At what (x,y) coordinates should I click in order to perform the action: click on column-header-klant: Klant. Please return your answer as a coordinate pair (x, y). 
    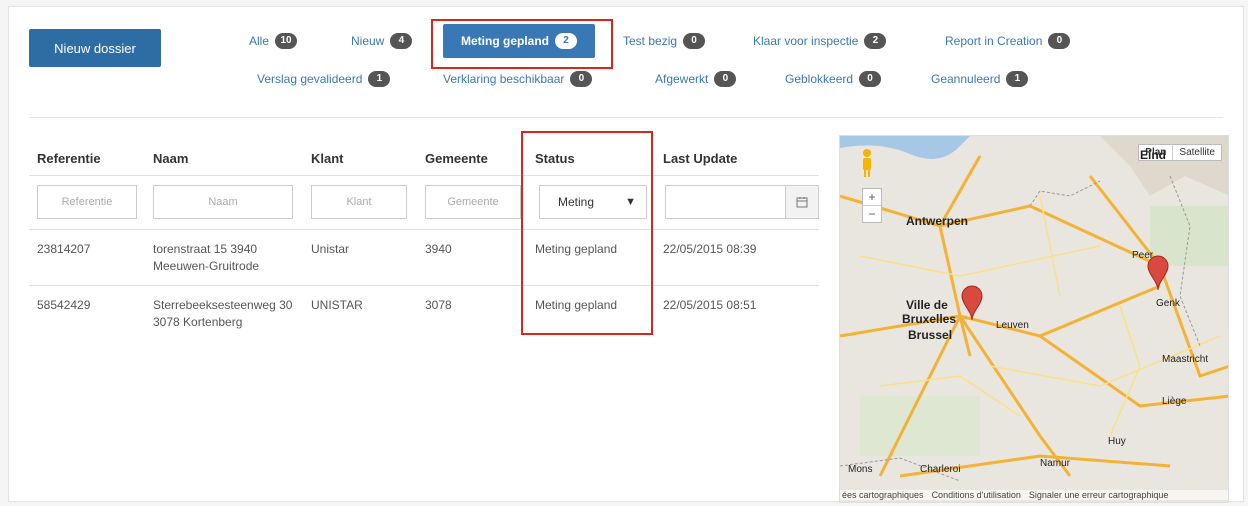
    Looking at the image, I should click on (327, 158).